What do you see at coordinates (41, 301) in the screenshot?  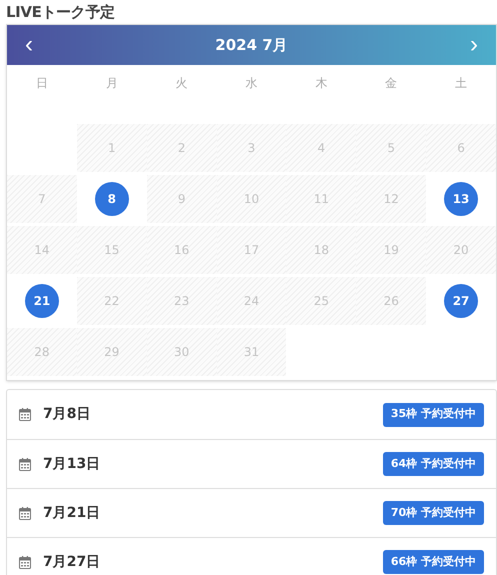 I see `available-day-button: 21` at bounding box center [41, 301].